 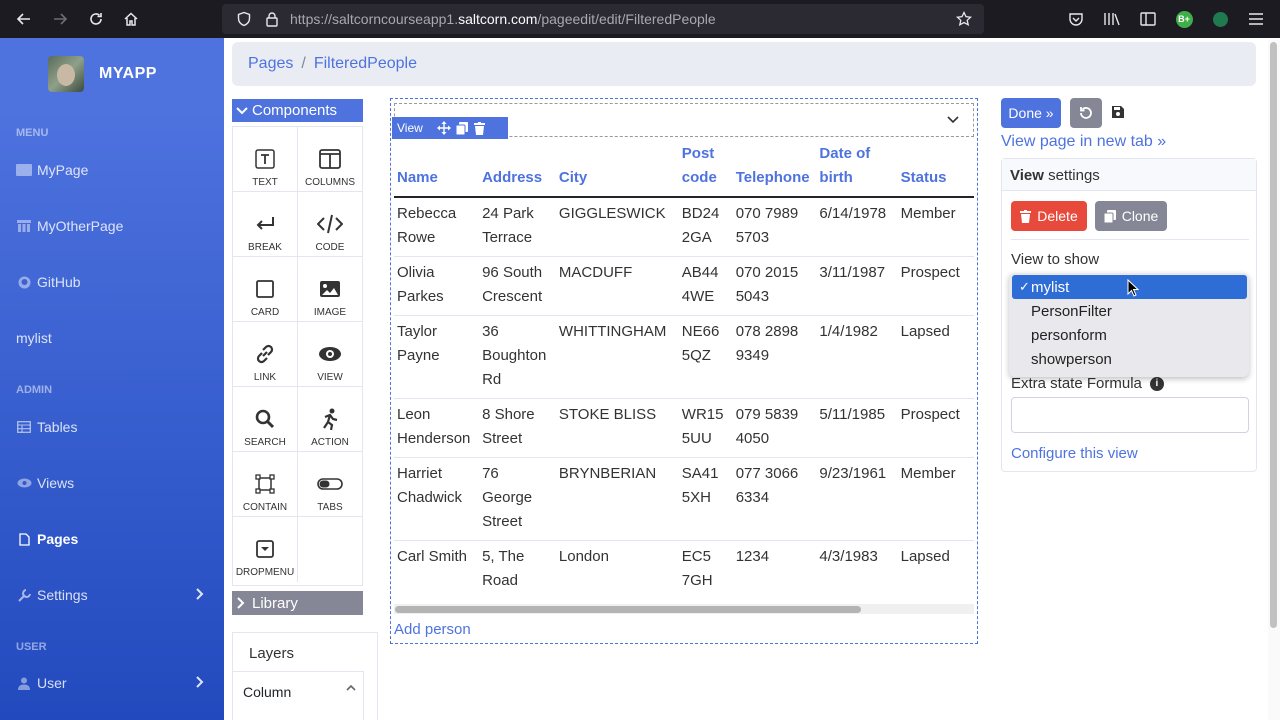 I want to click on component-image: IMAGE, so click(x=330, y=289).